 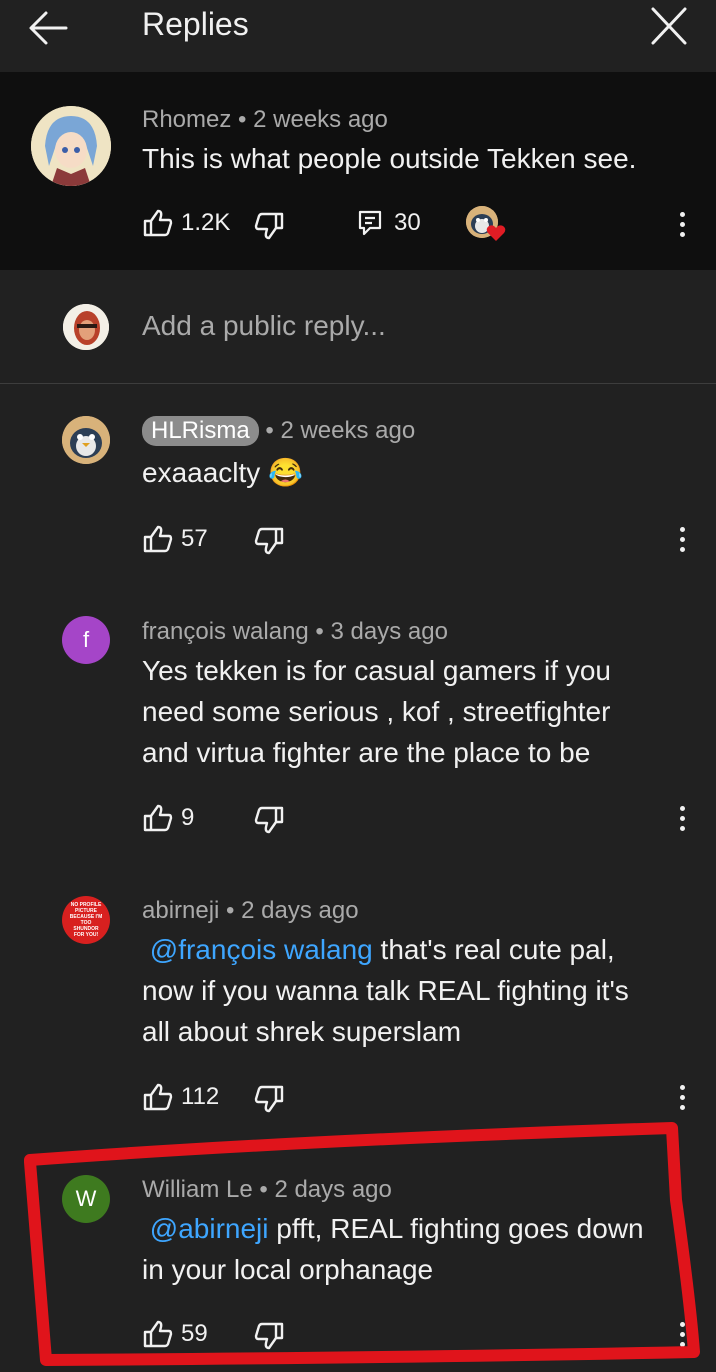 I want to click on like-count: 112, so click(x=200, y=1096).